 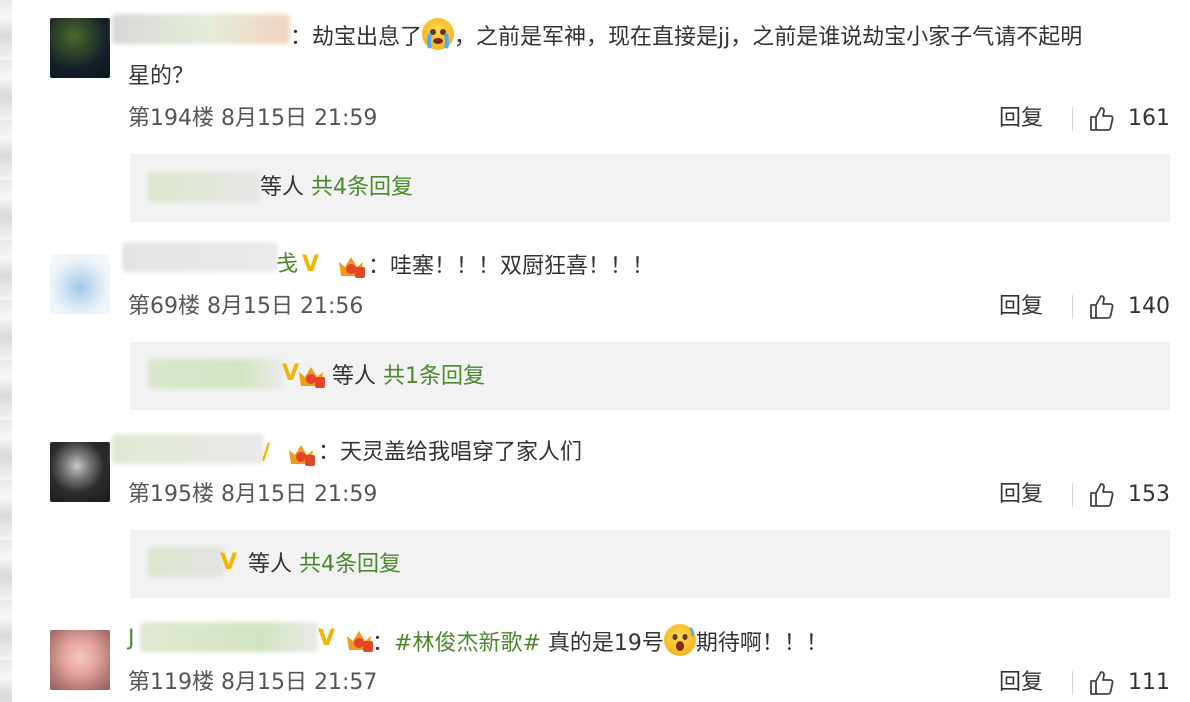 I want to click on reply-summary: V 等人 共1条回复, so click(x=650, y=376).